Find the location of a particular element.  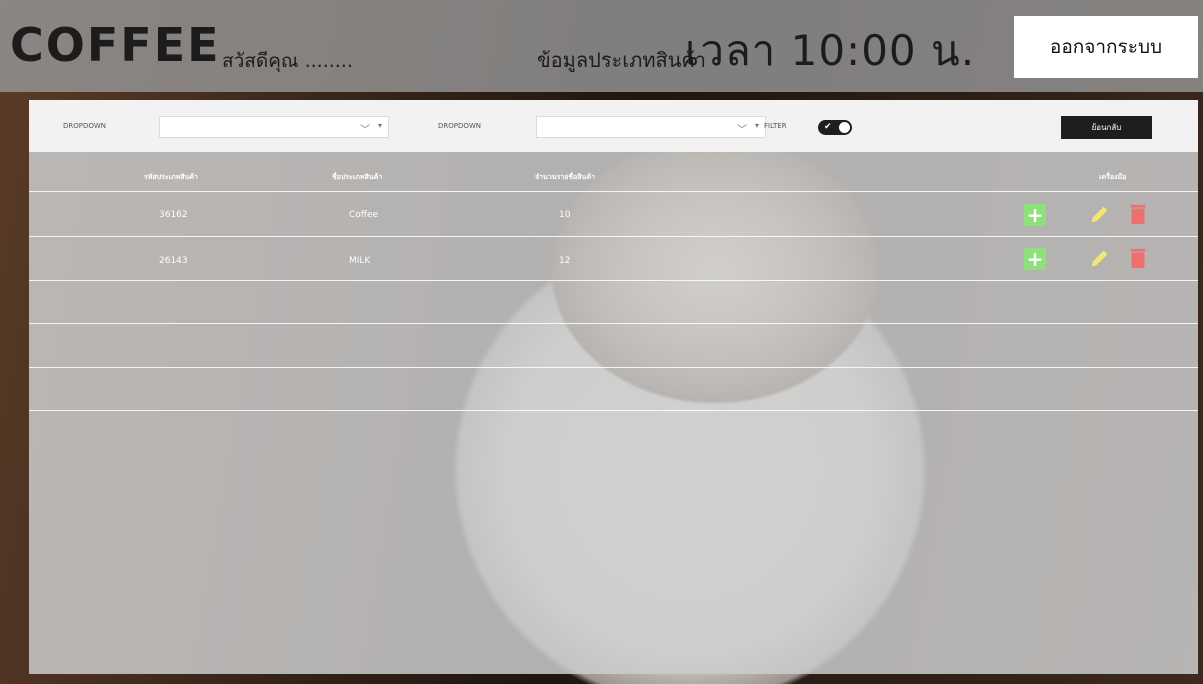

column-header-tools: เครื่องมือ is located at coordinates (1113, 177).